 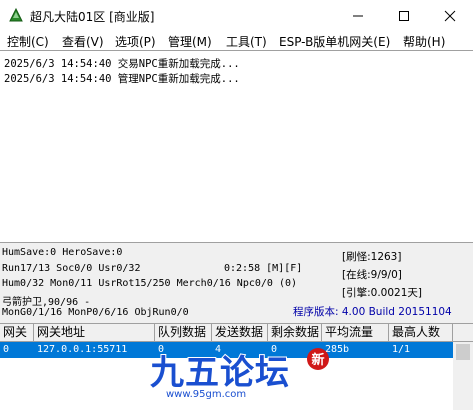 What do you see at coordinates (190, 41) in the screenshot?
I see `menu-manage: 管理(M)` at bounding box center [190, 41].